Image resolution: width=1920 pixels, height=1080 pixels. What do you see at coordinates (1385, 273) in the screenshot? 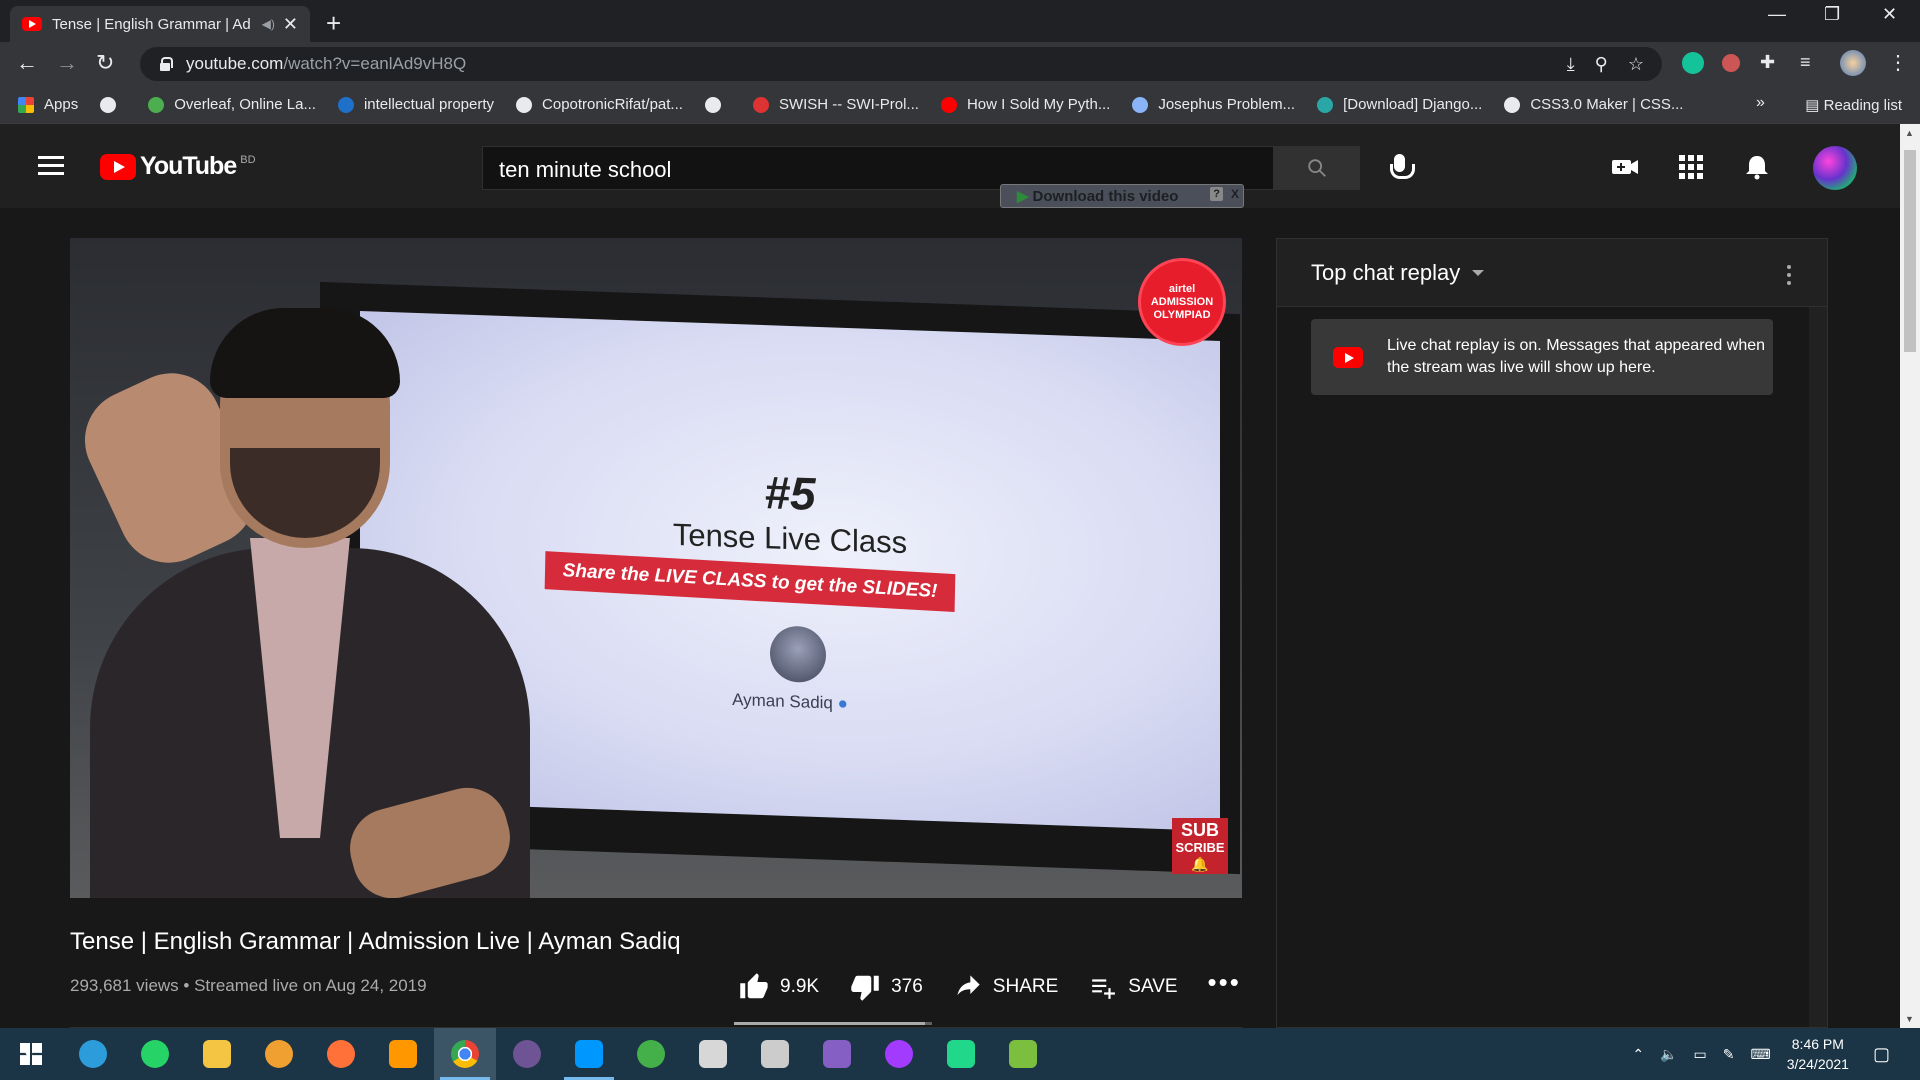
I see `chat-mode-dropdown: Top chat replay` at bounding box center [1385, 273].